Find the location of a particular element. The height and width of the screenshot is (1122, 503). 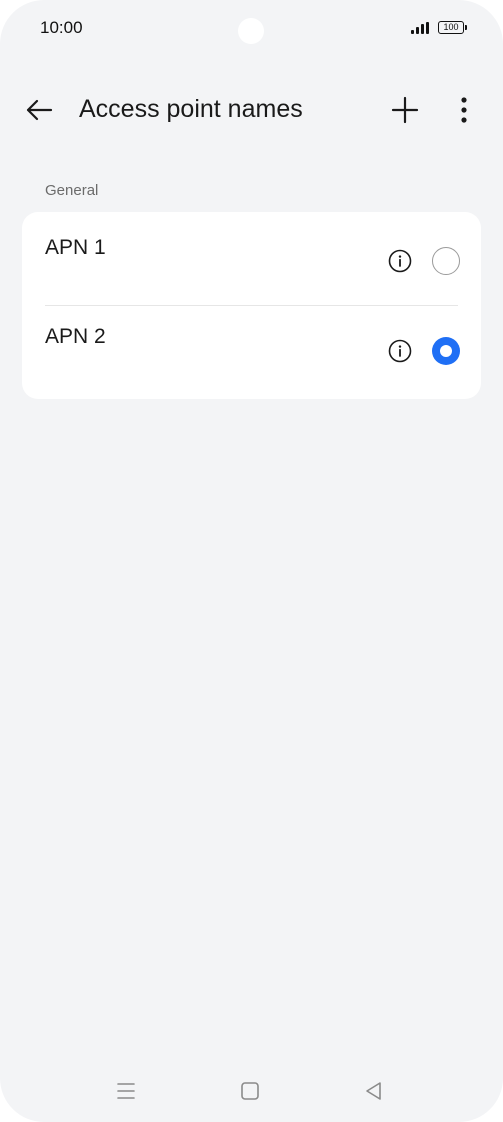

apn-1-info-button is located at coordinates (400, 261).